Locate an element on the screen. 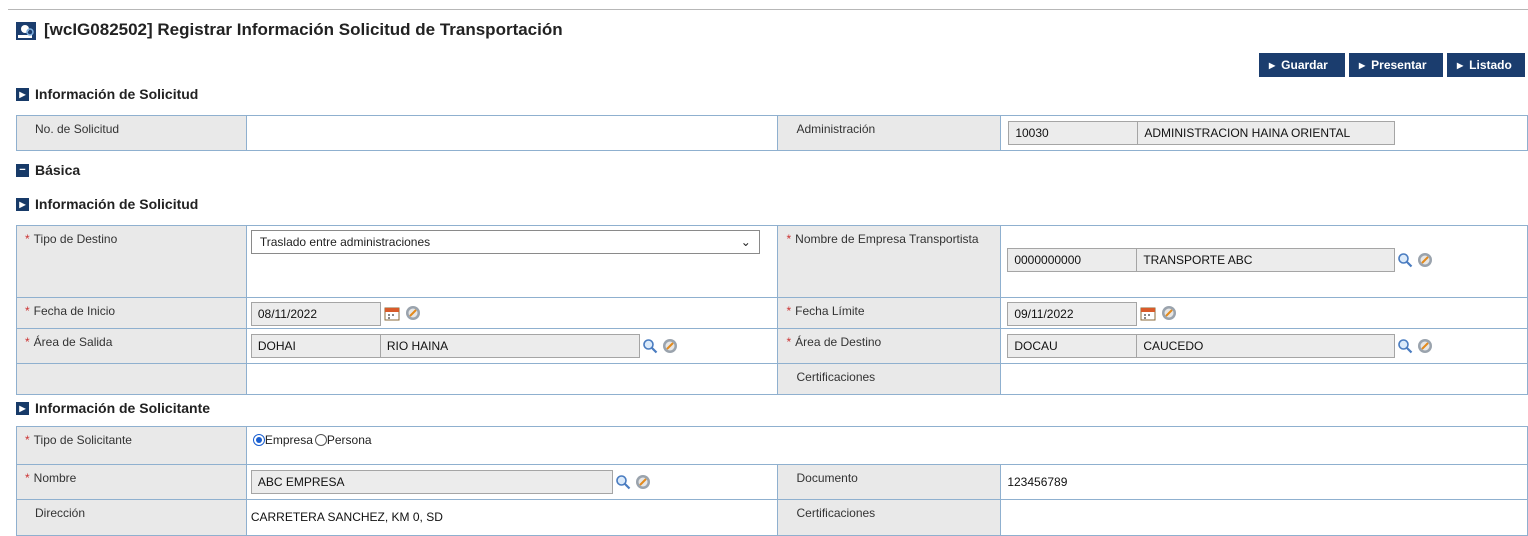  fecha-inicio-cell: 08/11/2022 is located at coordinates (512, 313).